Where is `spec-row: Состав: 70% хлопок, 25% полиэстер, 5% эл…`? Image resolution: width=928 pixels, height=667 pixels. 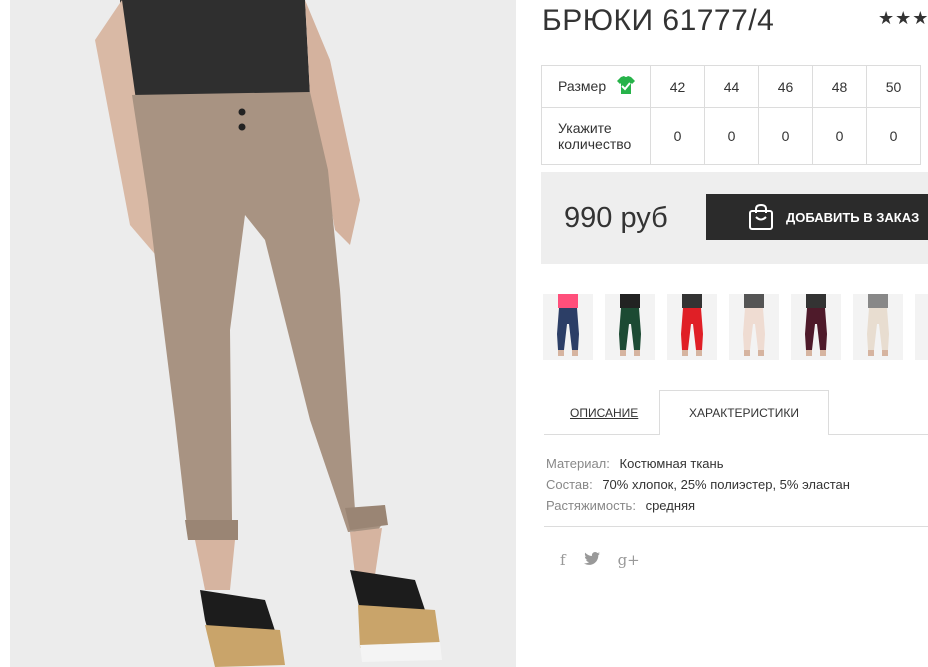 spec-row: Состав: 70% хлопок, 25% полиэстер, 5% эл… is located at coordinates (698, 484).